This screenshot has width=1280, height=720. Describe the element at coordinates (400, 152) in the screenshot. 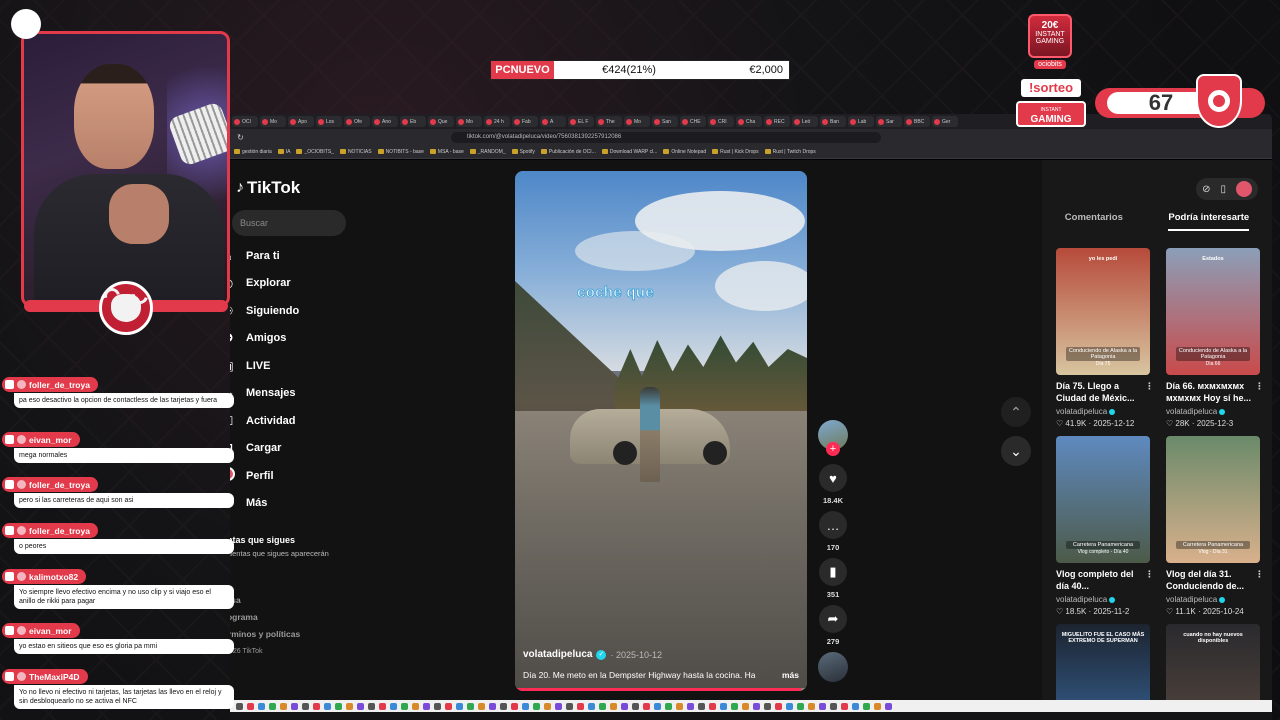

I see `bookmark-item: NOTIBITS - base` at that location.